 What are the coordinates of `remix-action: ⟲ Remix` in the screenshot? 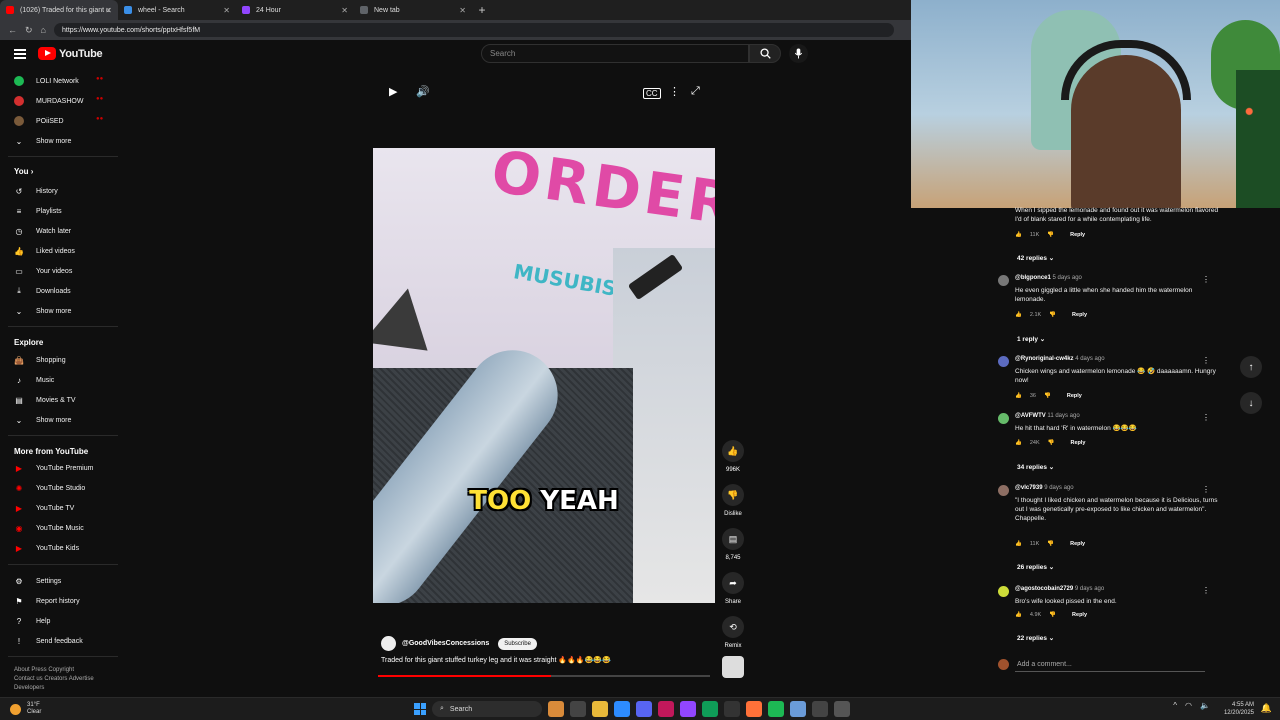 It's located at (733, 632).